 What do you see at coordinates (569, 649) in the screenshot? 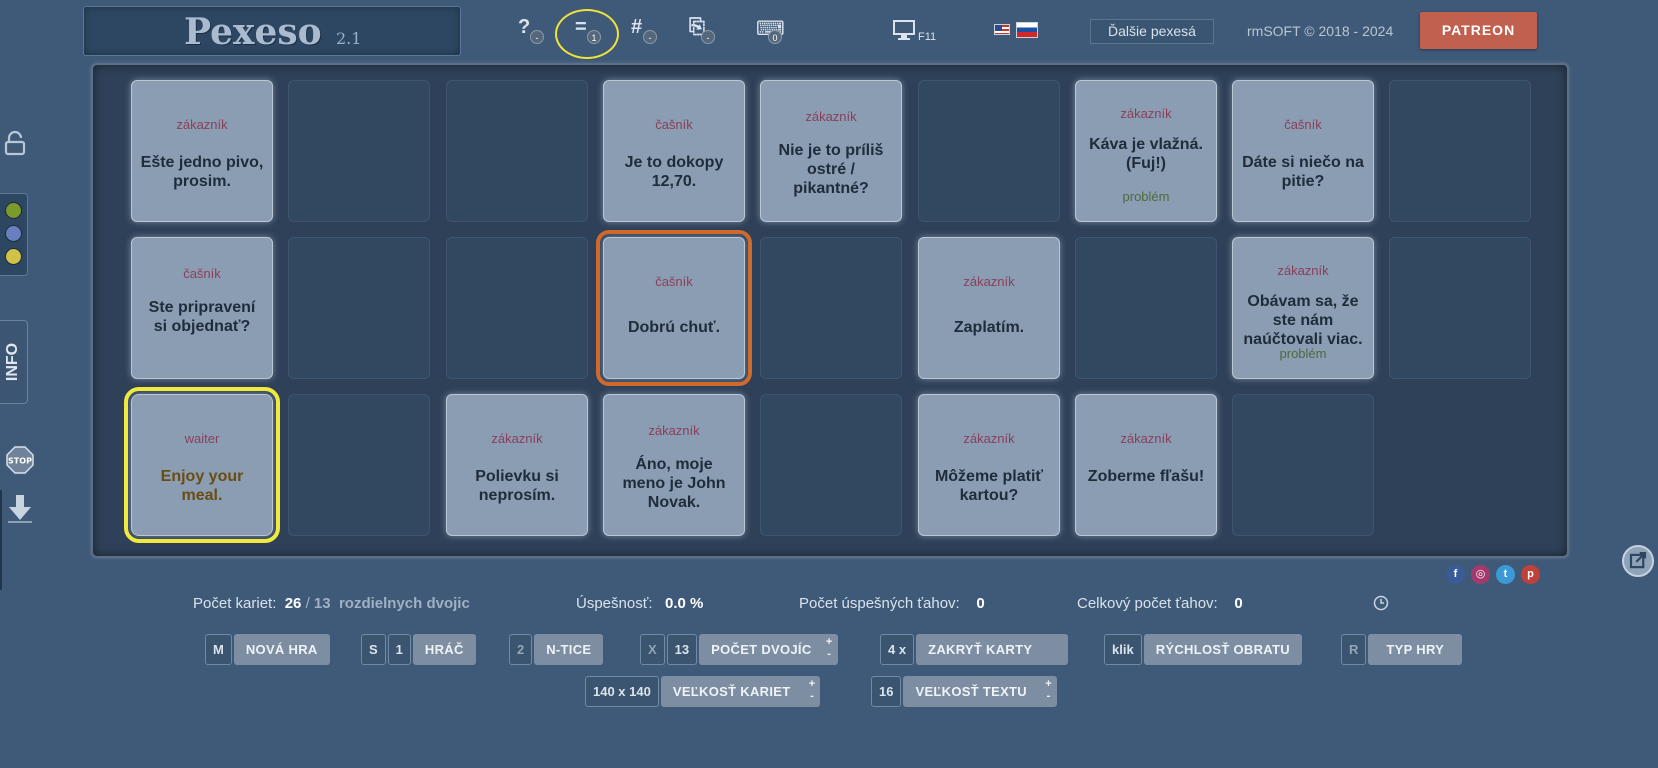
I see `ntice-button: N-TICE` at bounding box center [569, 649].